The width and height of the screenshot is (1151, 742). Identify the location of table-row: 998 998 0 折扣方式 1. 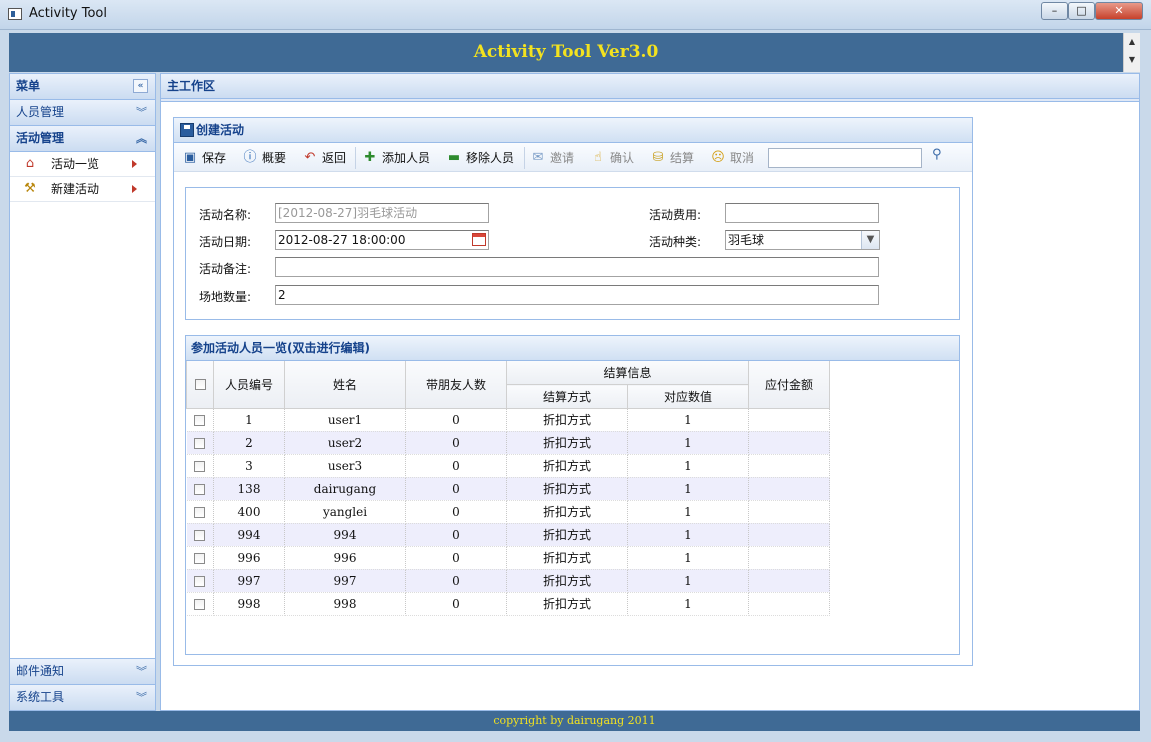
(508, 604).